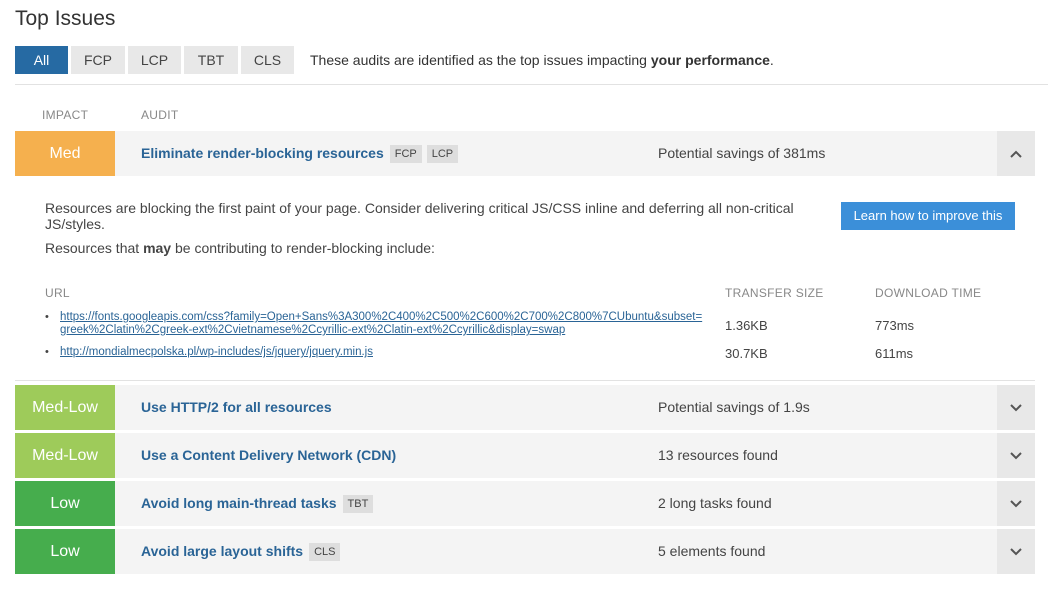 The image size is (1048, 594). What do you see at coordinates (734, 407) in the screenshot?
I see `audit-summary: Potential savings of 1.9s` at bounding box center [734, 407].